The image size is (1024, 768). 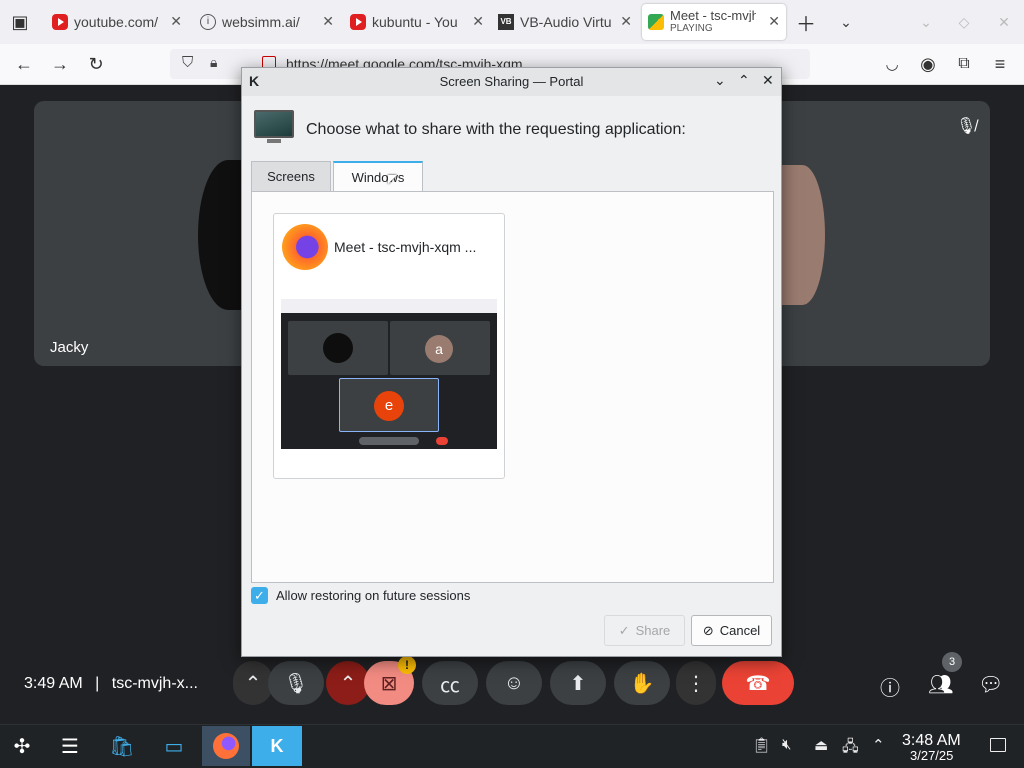 I want to click on volume-muted-icon: 🔇︎, so click(x=786, y=744).